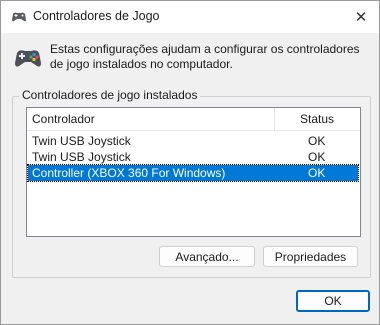 Image resolution: width=380 pixels, height=325 pixels. Describe the element at coordinates (310, 256) in the screenshot. I see `properties-button: Propriedades` at that location.